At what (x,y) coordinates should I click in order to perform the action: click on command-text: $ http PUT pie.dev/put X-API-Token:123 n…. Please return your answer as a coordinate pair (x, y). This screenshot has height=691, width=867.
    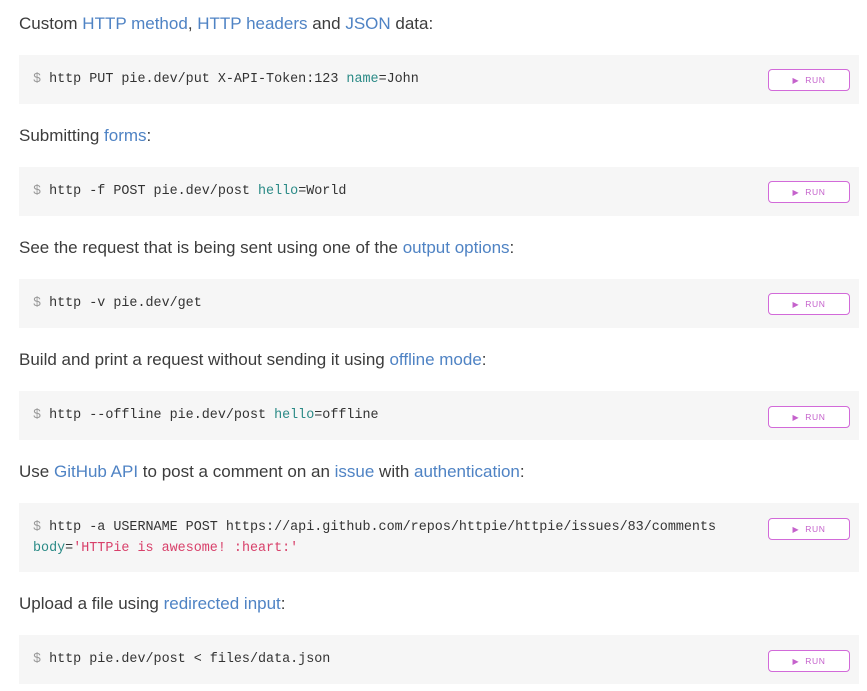
    Looking at the image, I should click on (226, 79).